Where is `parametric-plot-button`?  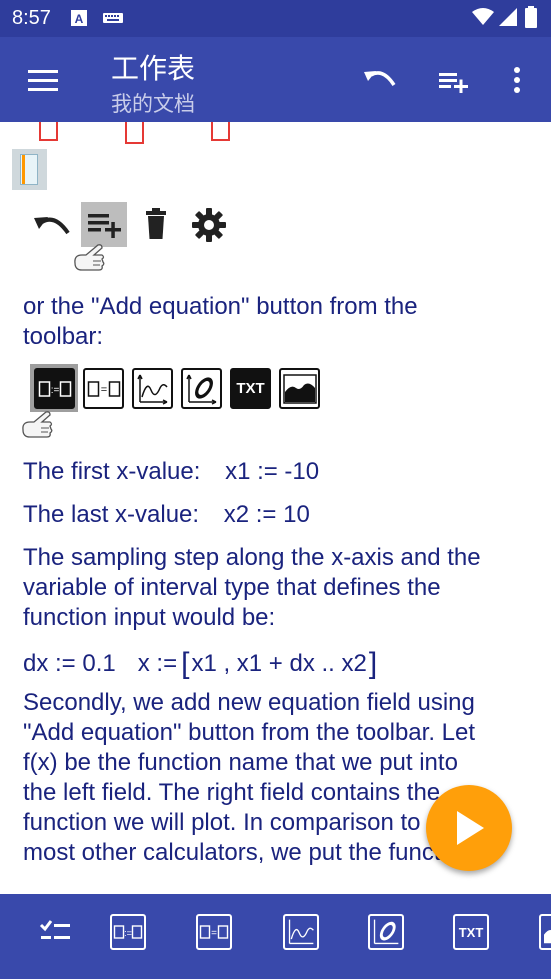 parametric-plot-button is located at coordinates (201, 388).